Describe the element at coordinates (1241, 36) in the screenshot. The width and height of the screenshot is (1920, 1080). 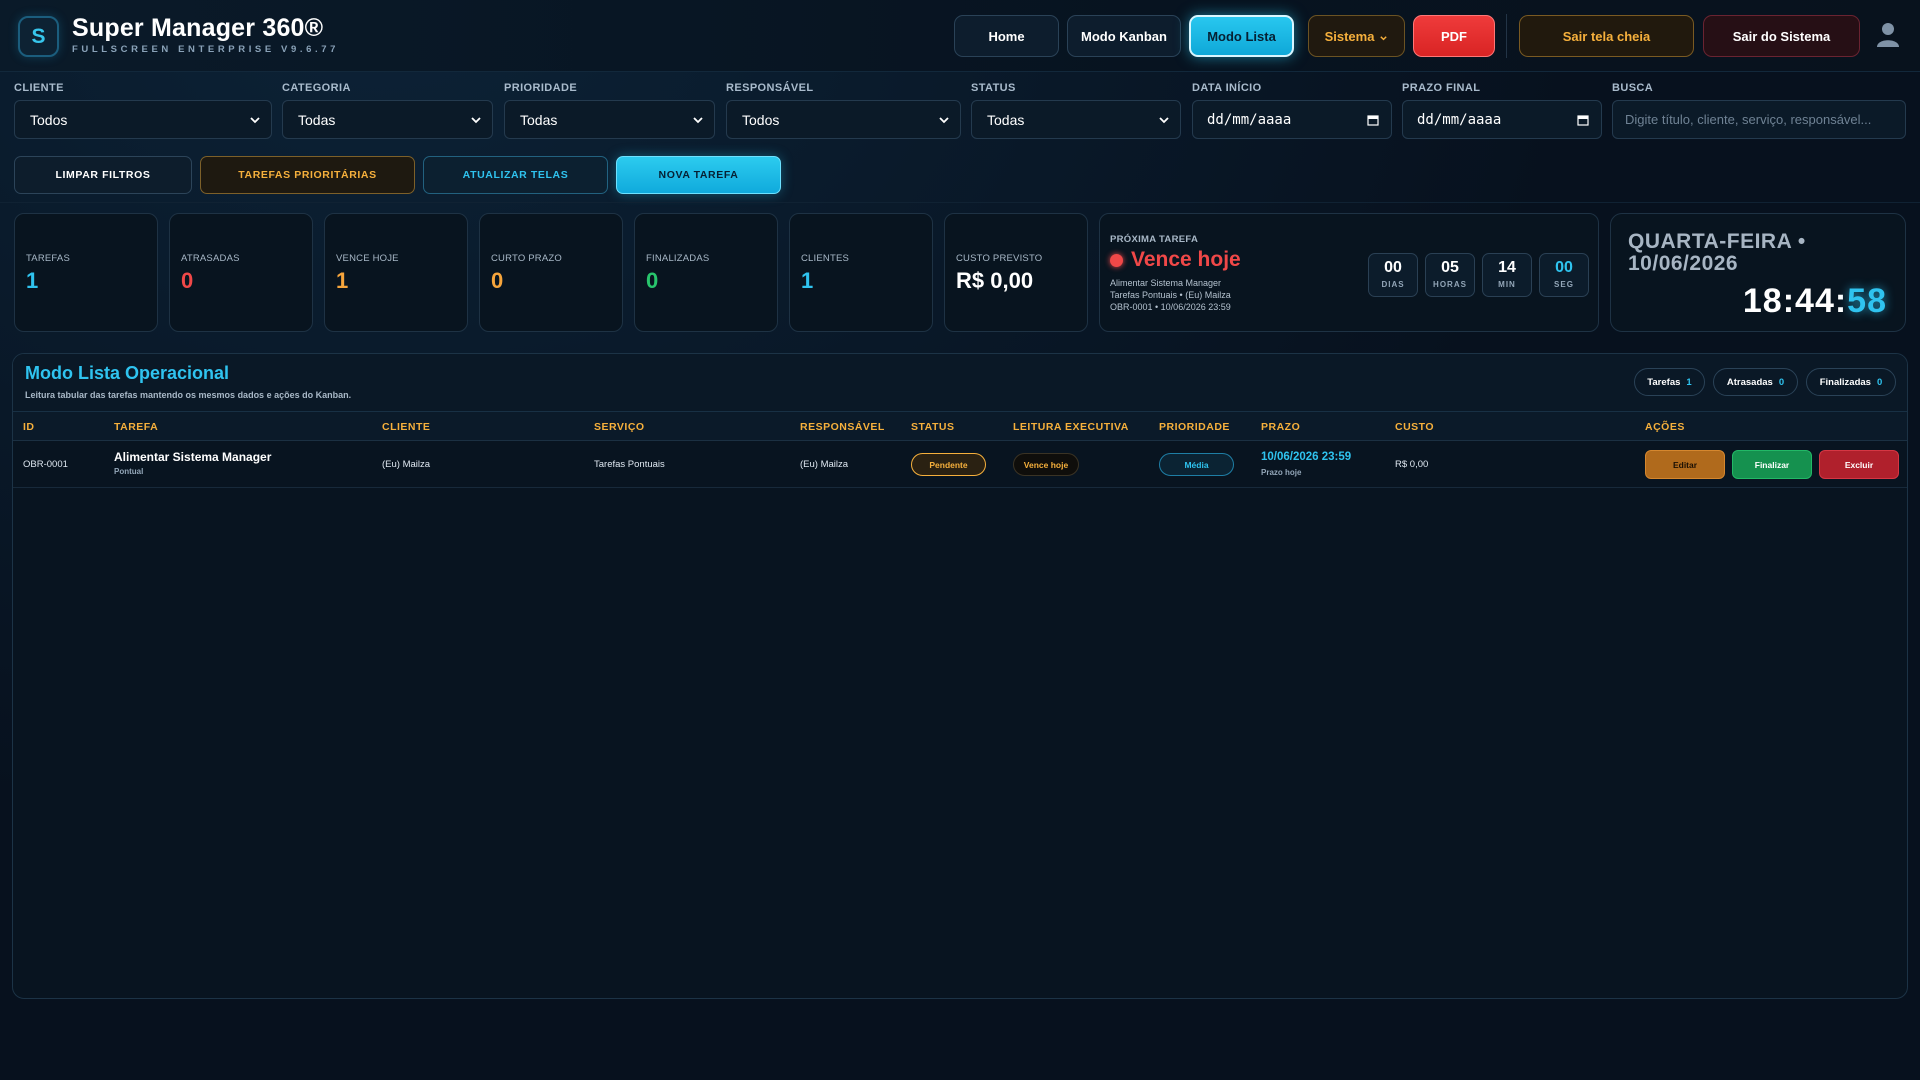
I see `list-mode-button: Modo Lista` at that location.